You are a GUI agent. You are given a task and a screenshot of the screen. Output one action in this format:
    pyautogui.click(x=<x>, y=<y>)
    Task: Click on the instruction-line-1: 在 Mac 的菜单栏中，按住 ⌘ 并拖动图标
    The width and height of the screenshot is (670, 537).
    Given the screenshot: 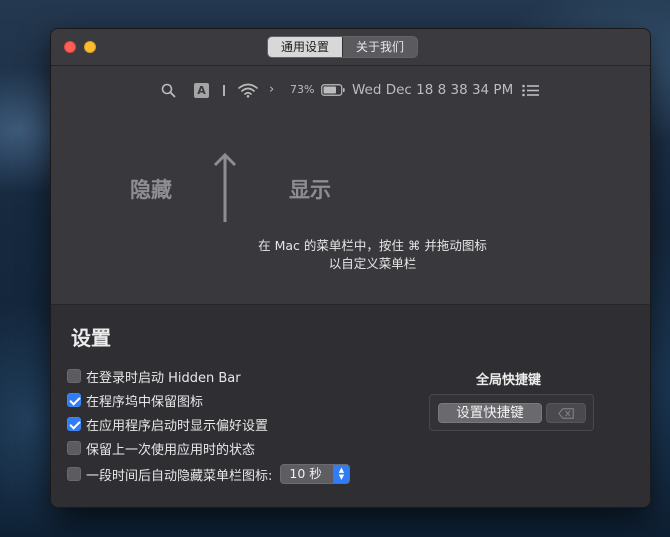 What is the action you would take?
    pyautogui.click(x=372, y=245)
    